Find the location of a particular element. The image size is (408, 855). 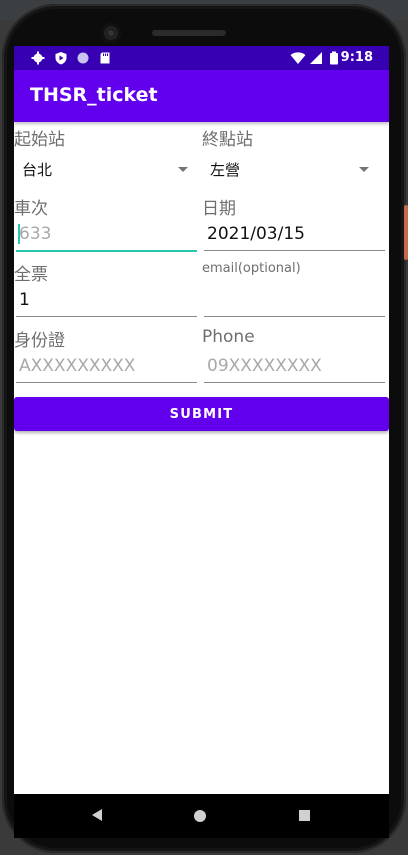

phone-input: 09XXXXXXXX is located at coordinates (294, 366).